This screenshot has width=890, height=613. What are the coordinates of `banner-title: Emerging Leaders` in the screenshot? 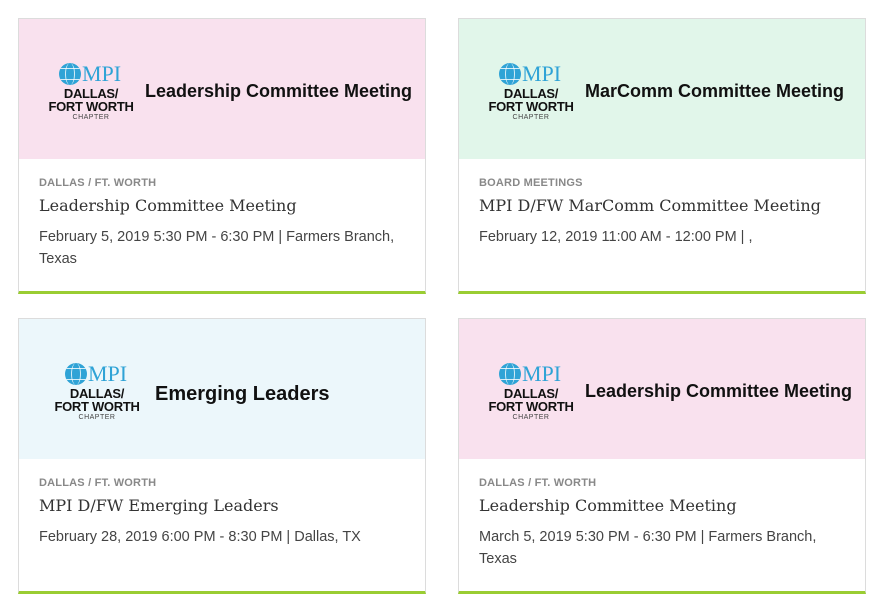 It's located at (242, 394).